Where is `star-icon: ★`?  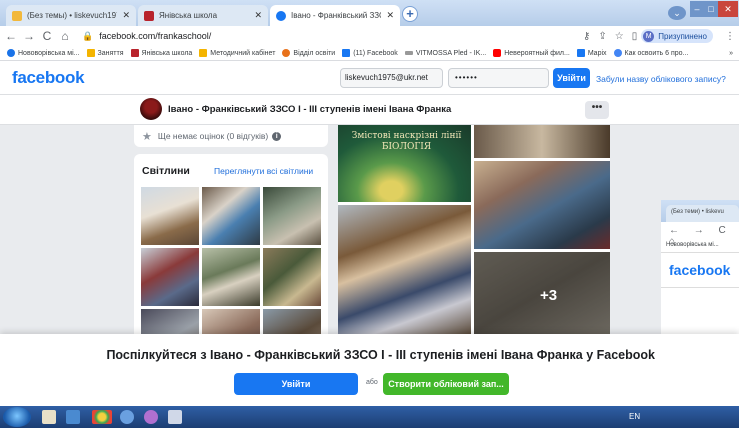 star-icon: ★ is located at coordinates (147, 136).